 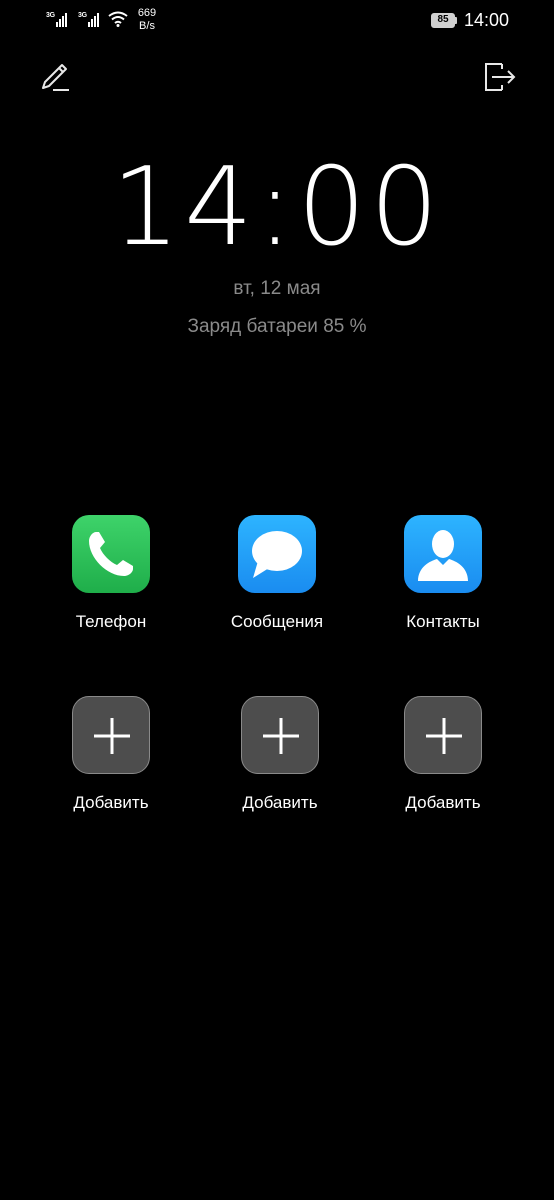 What do you see at coordinates (147, 13) in the screenshot?
I see `network-speed-value: 669` at bounding box center [147, 13].